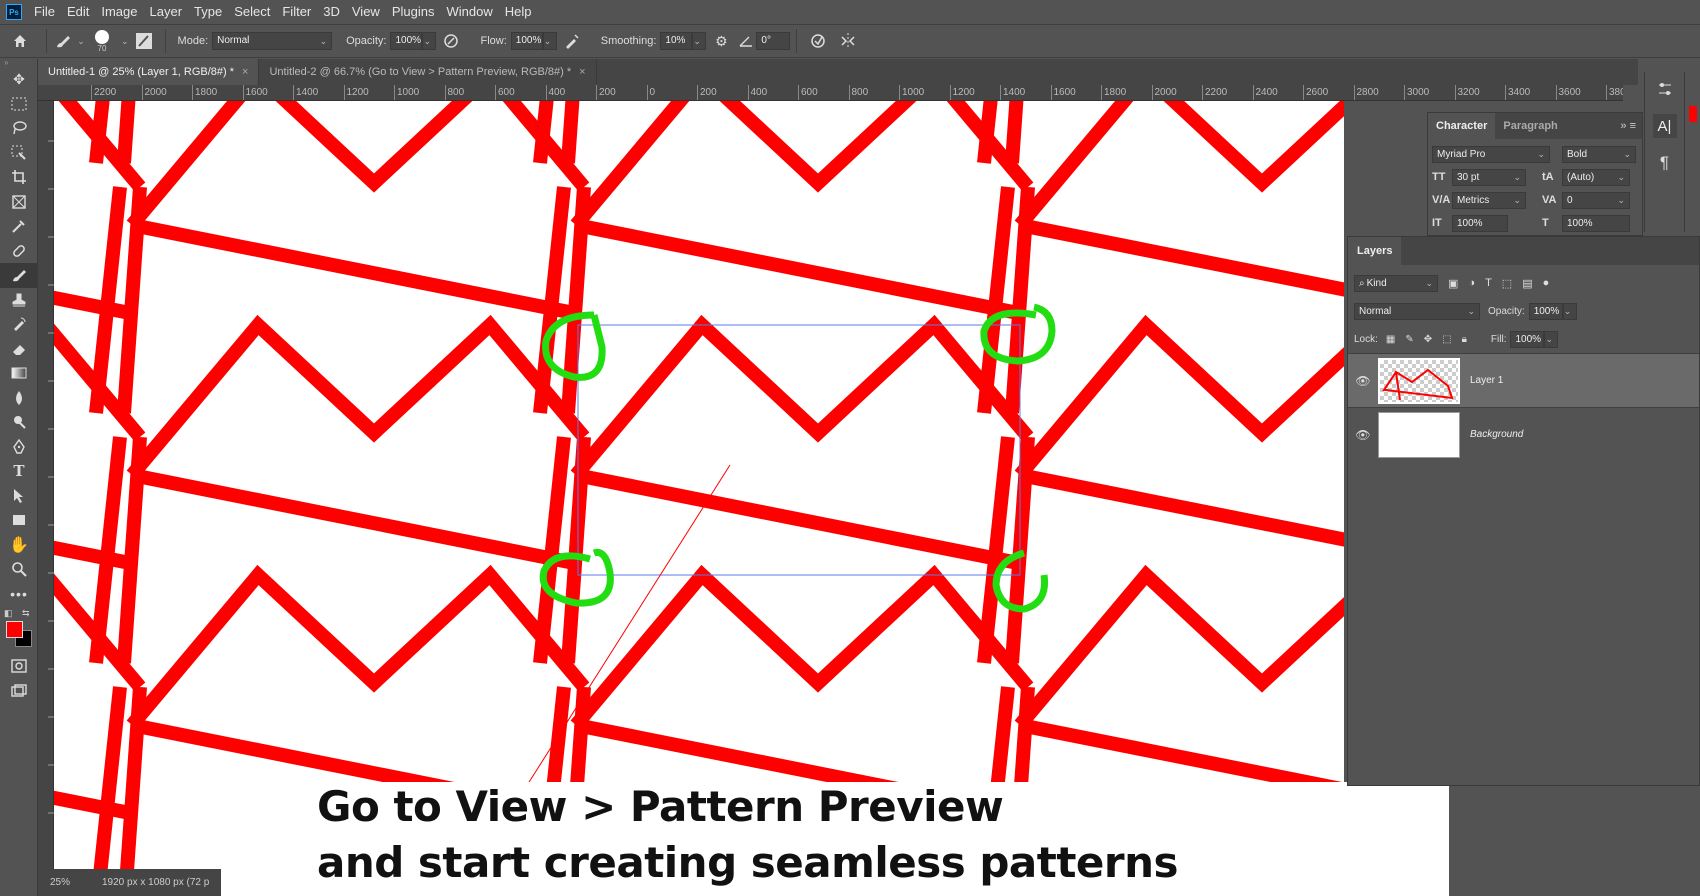 This screenshot has height=896, width=1700. I want to click on filter-toggle-icon: ●, so click(1546, 283).